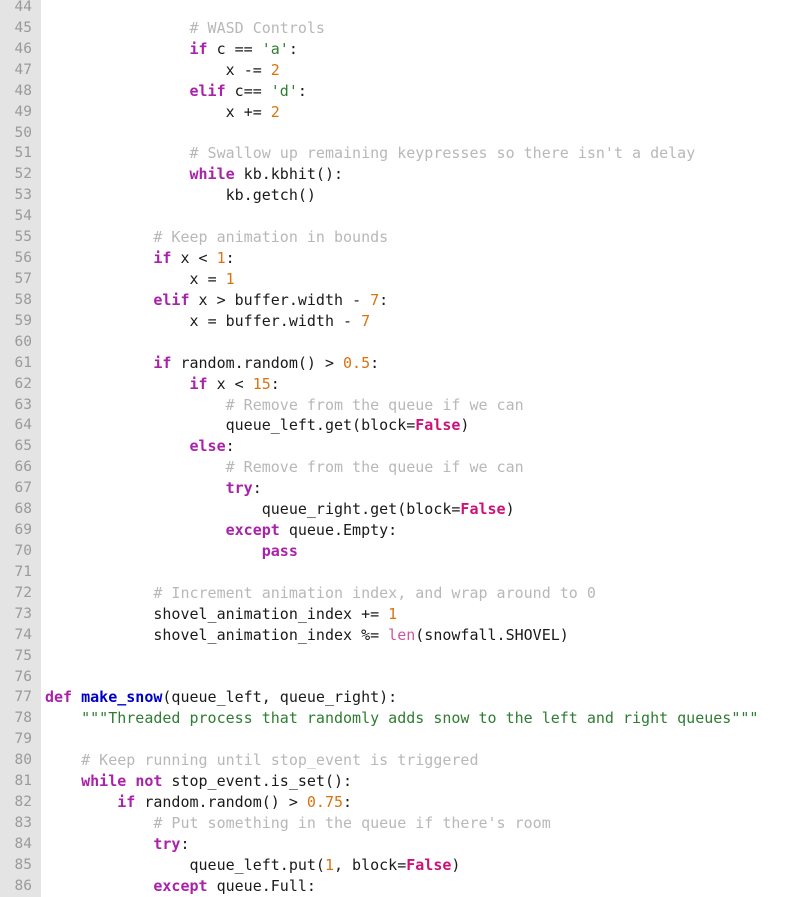  I want to click on code-line: 53 kb.getch(), so click(405, 195).